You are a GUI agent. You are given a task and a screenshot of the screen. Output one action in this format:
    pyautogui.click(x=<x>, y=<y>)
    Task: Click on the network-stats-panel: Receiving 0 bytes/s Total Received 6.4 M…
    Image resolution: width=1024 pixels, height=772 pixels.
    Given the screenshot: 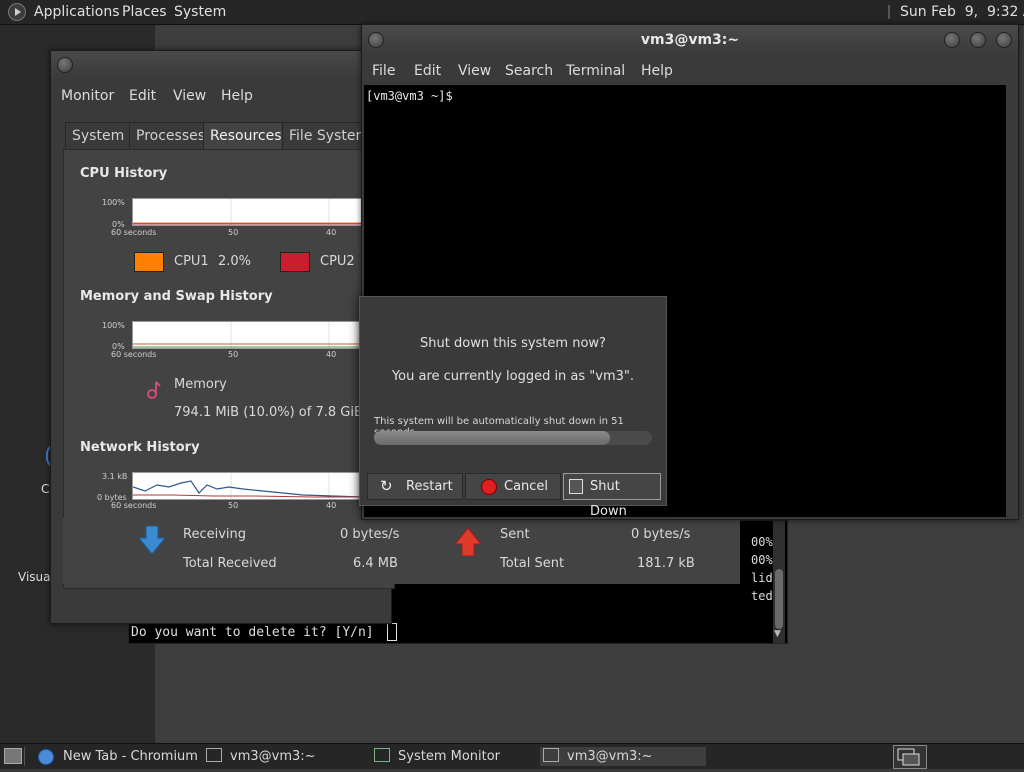 What is the action you would take?
    pyautogui.click(x=401, y=551)
    